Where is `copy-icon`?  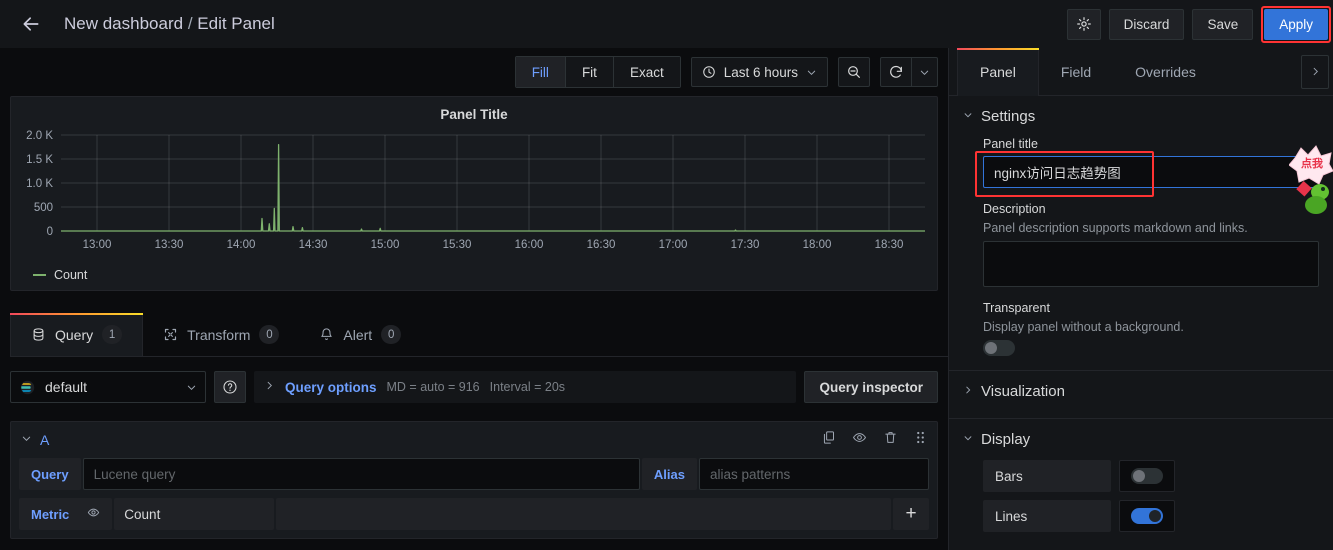 copy-icon is located at coordinates (828, 437).